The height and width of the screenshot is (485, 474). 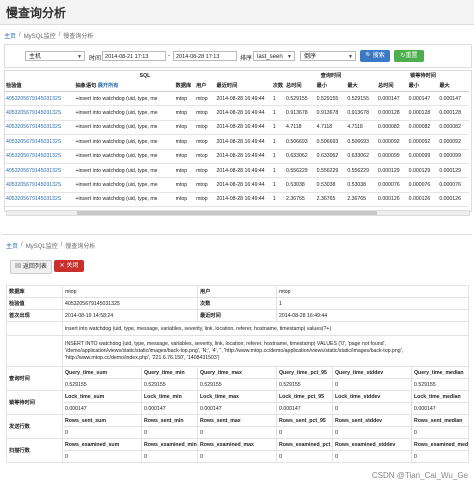 What do you see at coordinates (134, 56) in the screenshot?
I see `start-time-input: 2014-08-21 17:13` at bounding box center [134, 56].